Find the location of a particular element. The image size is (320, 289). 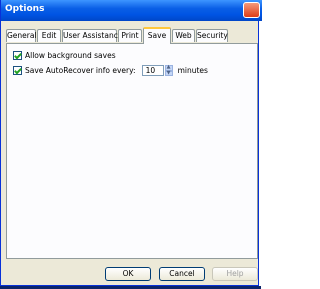

tab-security: Security is located at coordinates (212, 35).